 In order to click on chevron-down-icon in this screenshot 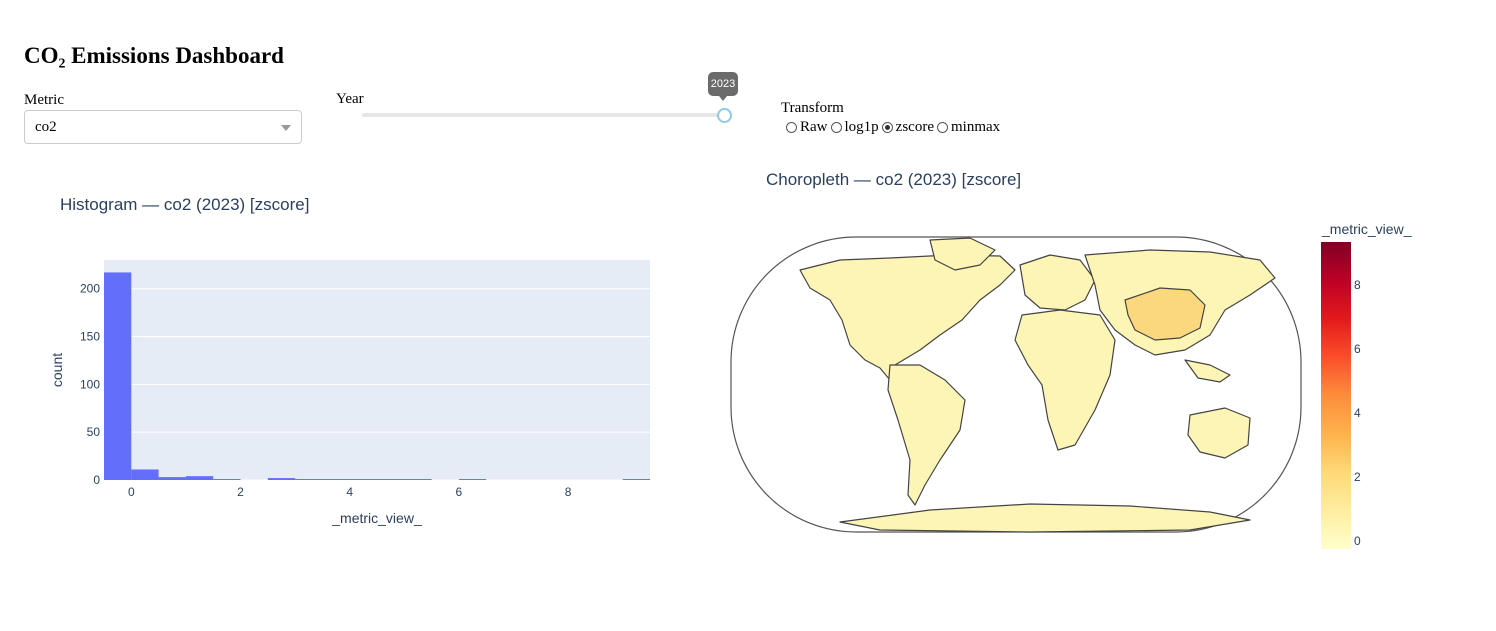, I will do `click(286, 128)`.